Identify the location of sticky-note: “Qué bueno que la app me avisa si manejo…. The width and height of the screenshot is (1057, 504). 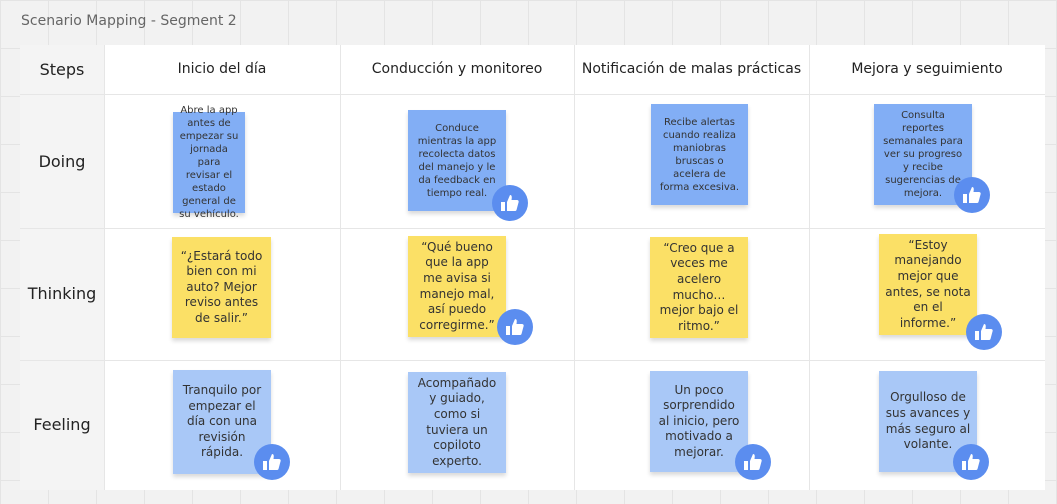
(457, 286).